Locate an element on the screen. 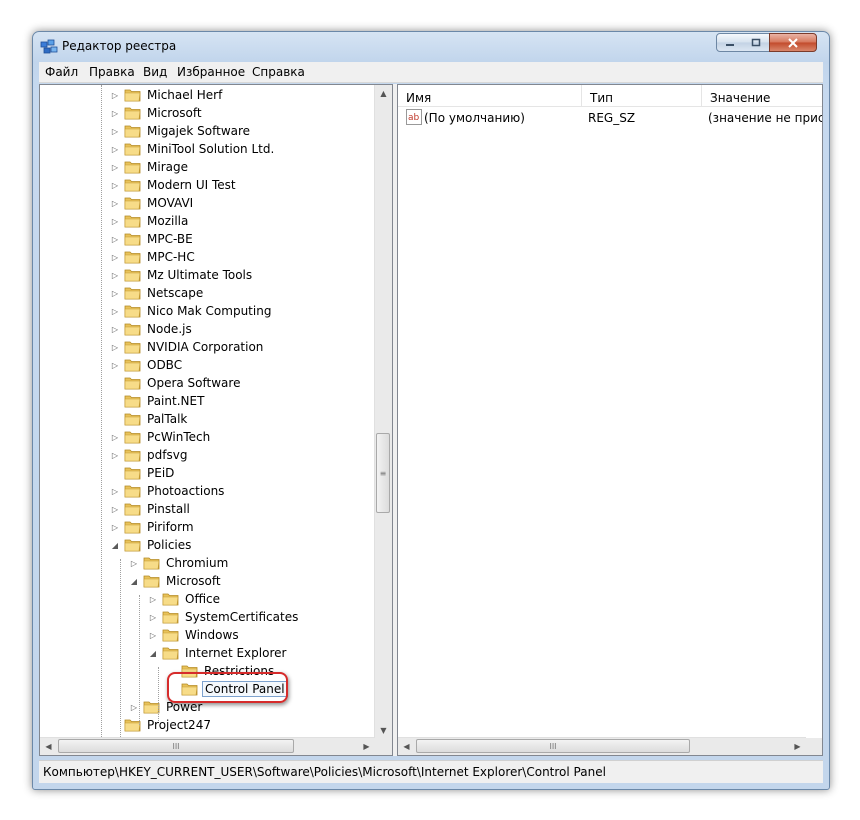 This screenshot has width=860, height=820. column-header-type: Тип is located at coordinates (642, 96).